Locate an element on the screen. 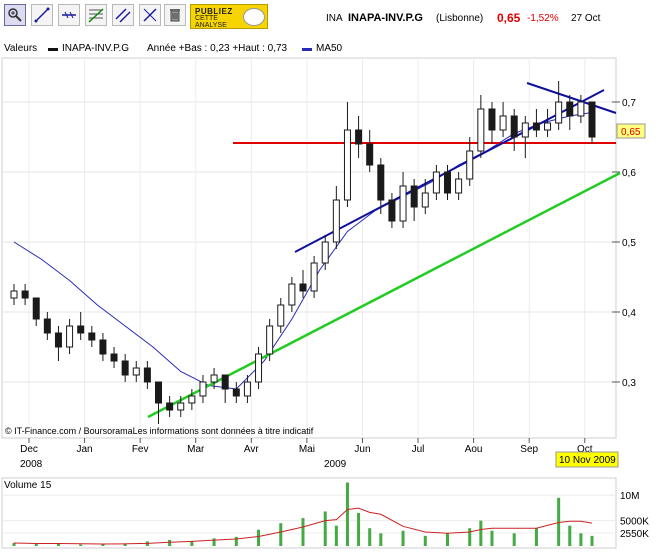  y-tick-label: 0,3 is located at coordinates (629, 383).